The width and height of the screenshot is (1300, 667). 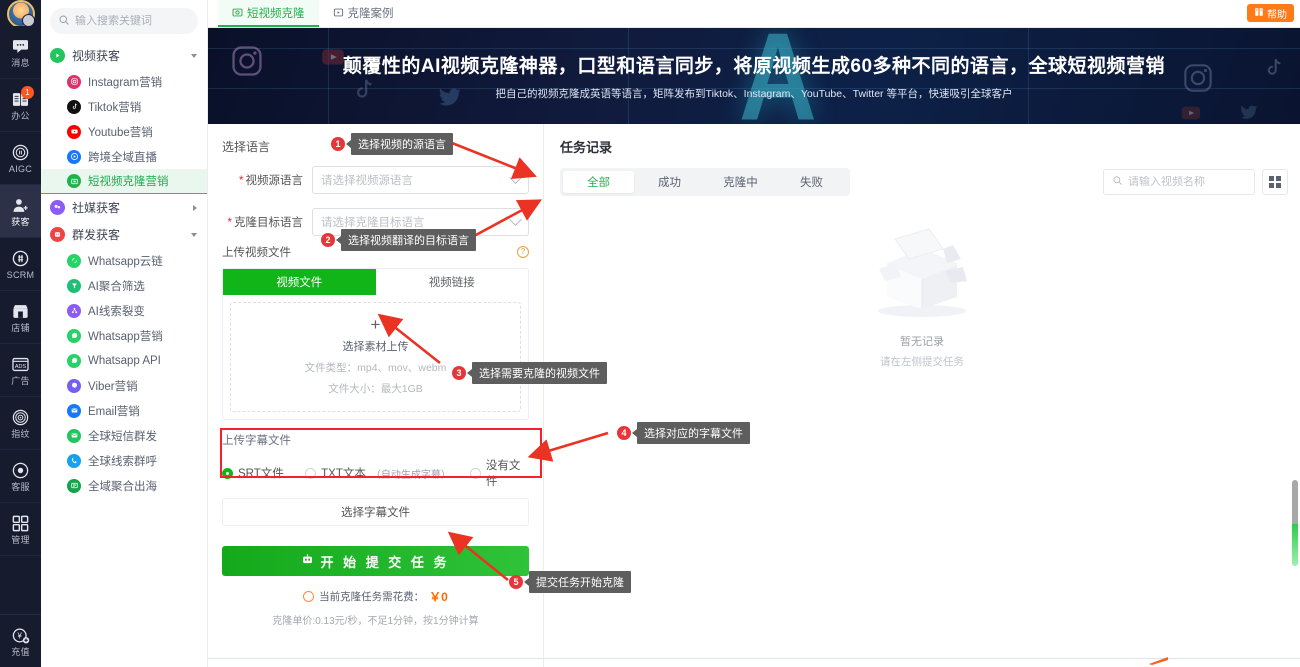 I want to click on records-search-input, so click(x=1187, y=182).